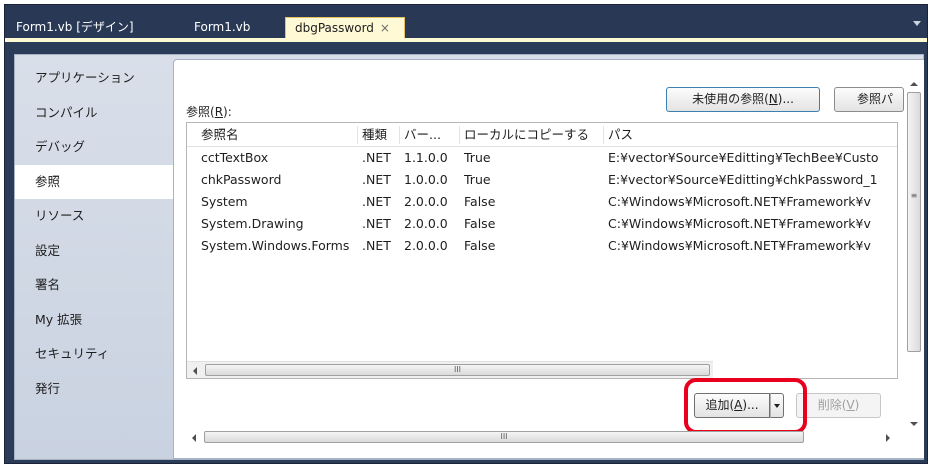 The width and height of the screenshot is (931, 471). Describe the element at coordinates (914, 222) in the screenshot. I see `scrollbar-thumb: ≡` at that location.